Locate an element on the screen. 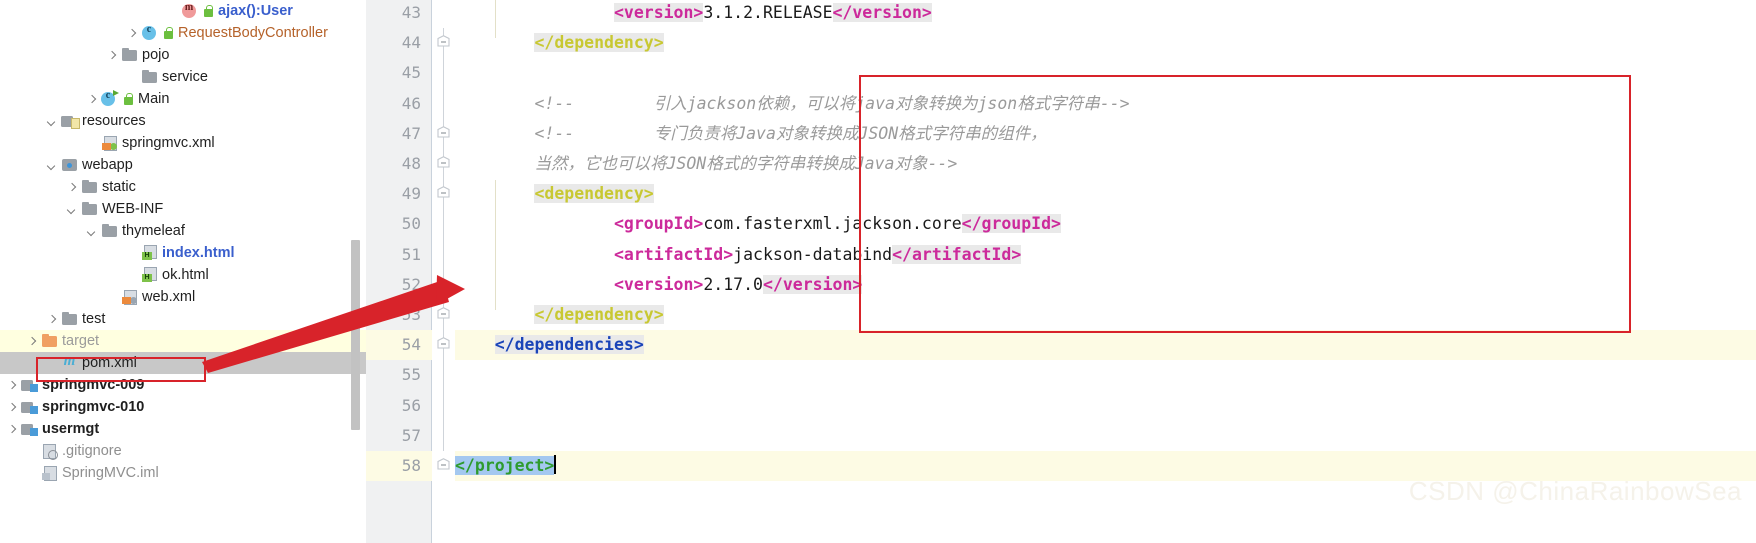 This screenshot has width=1756, height=543. xml-icon is located at coordinates (109, 143).